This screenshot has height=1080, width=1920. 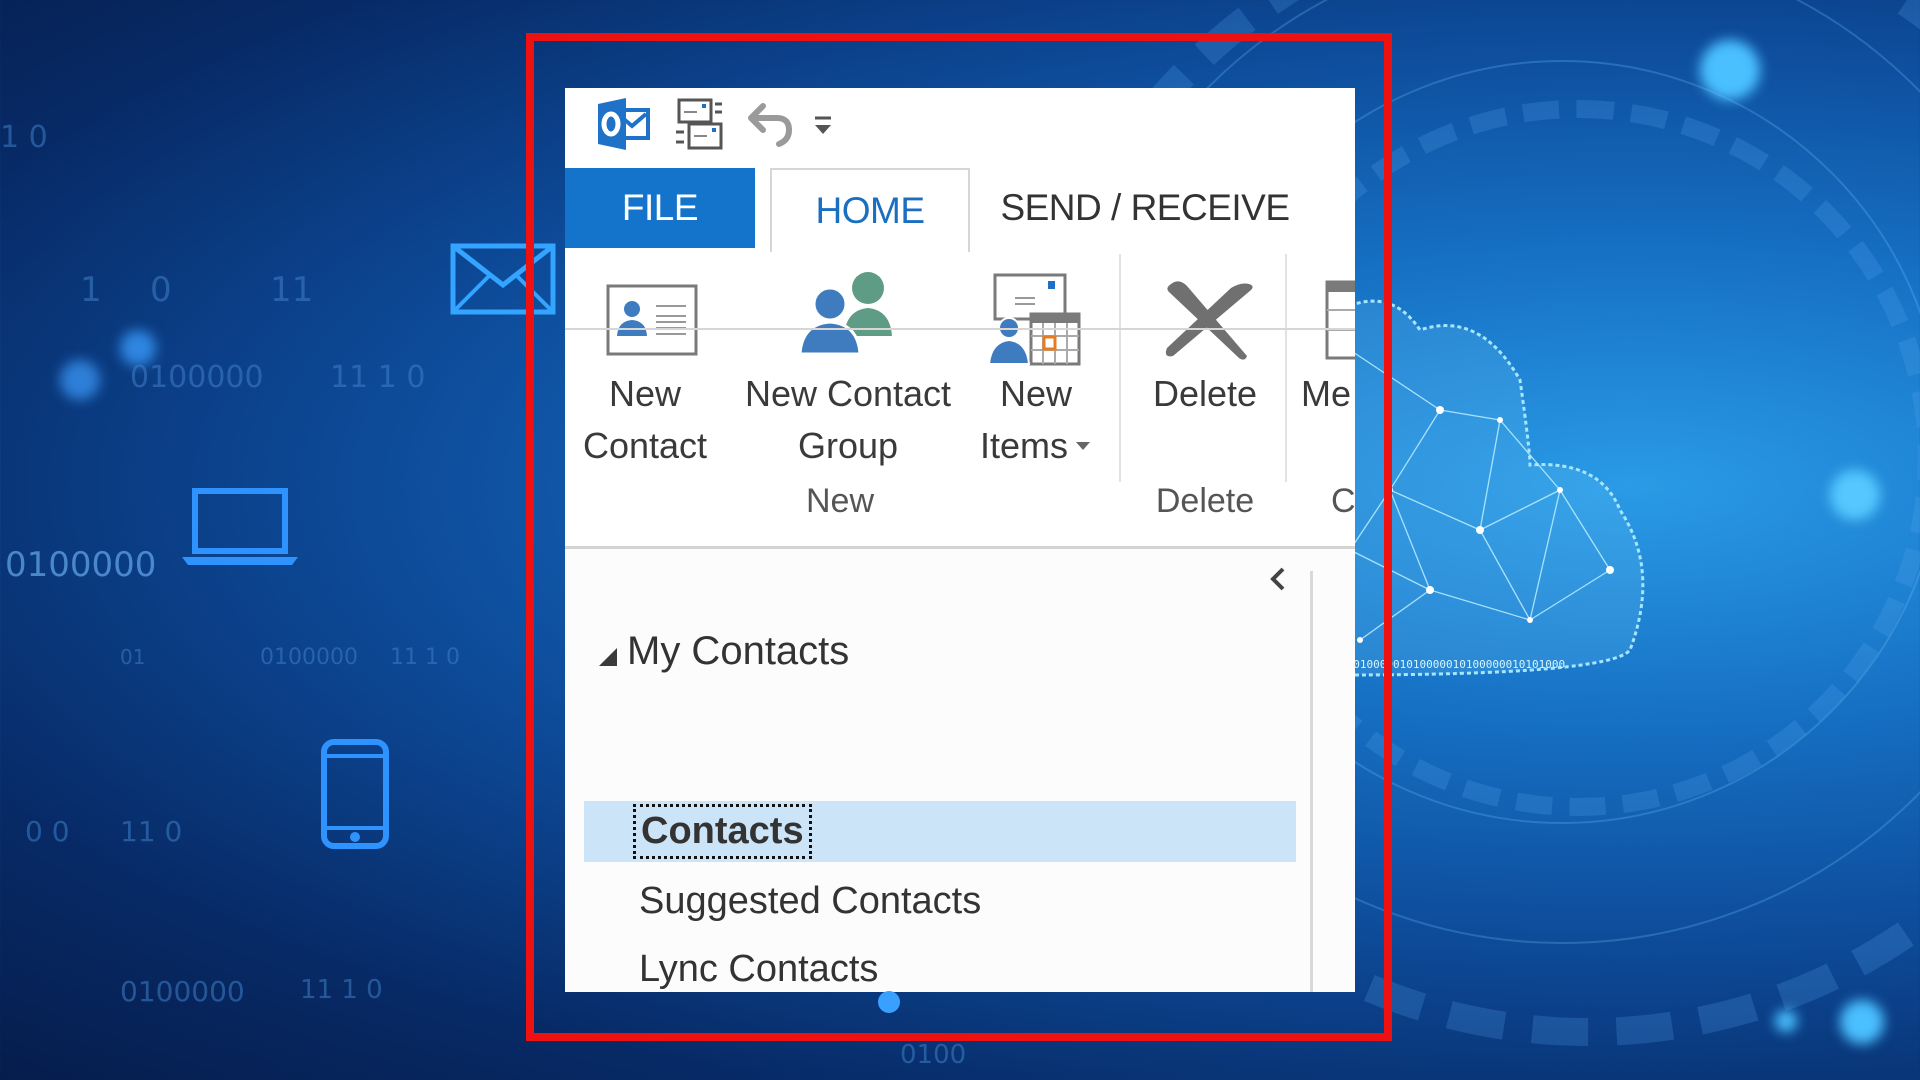 I want to click on new-contact-group-icon, so click(x=845, y=314).